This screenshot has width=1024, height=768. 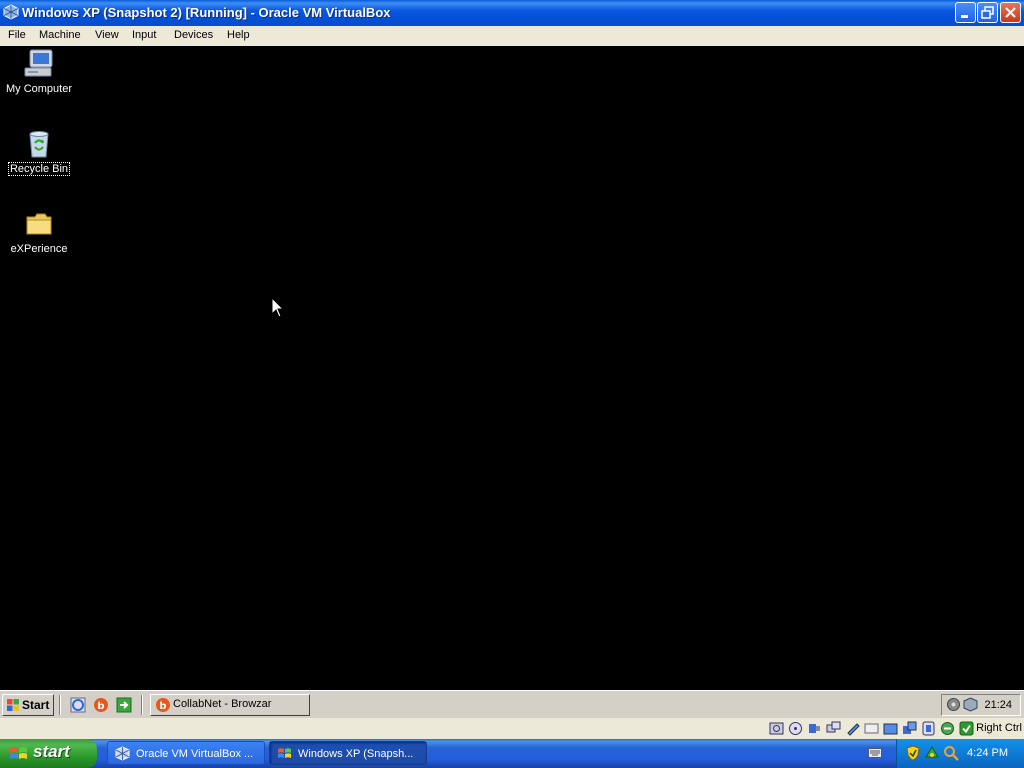 What do you see at coordinates (947, 728) in the screenshot?
I see `cpu-icon` at bounding box center [947, 728].